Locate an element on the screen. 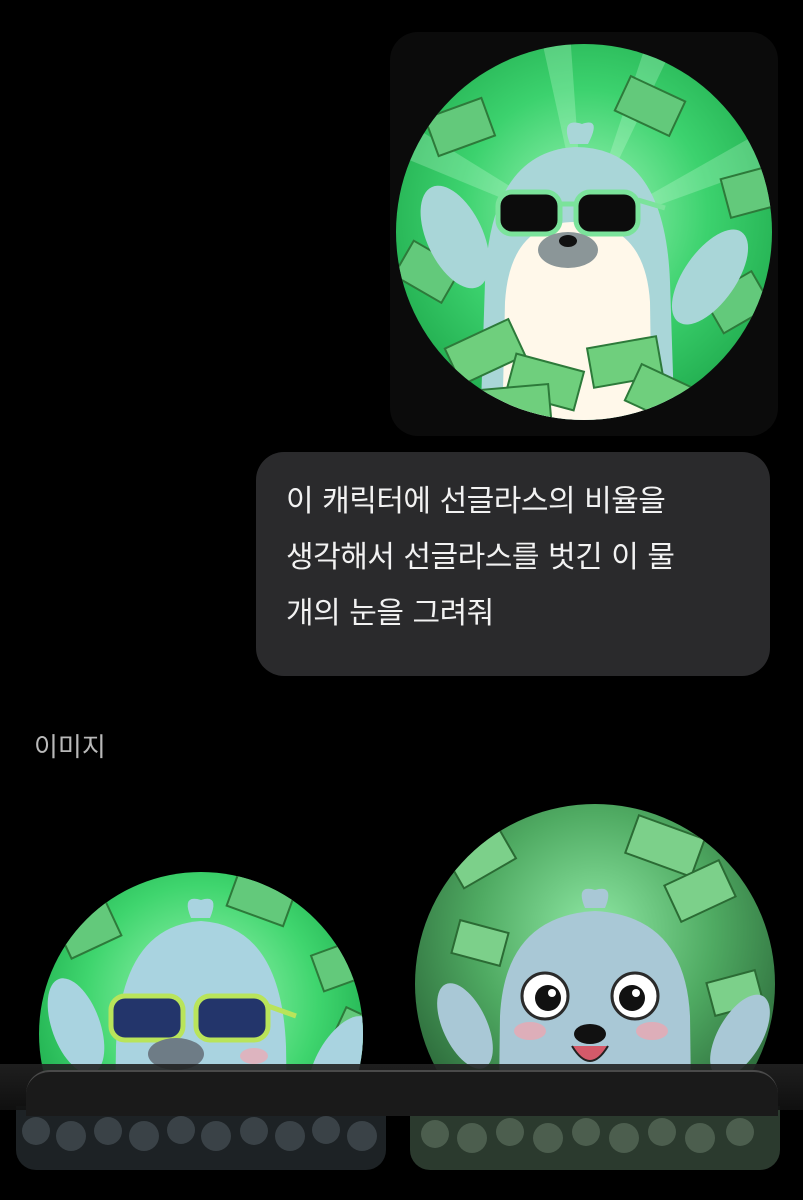 The height and width of the screenshot is (1200, 803). composer-dock is located at coordinates (402, 1093).